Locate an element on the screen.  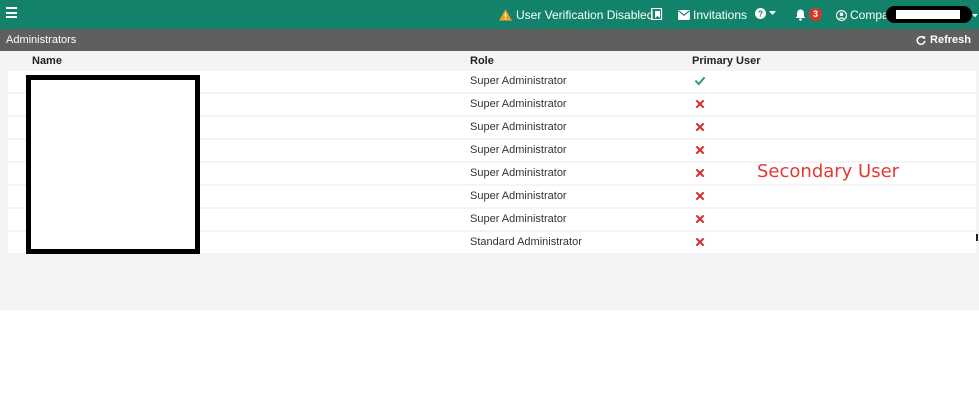
help-icon: ? is located at coordinates (760, 13).